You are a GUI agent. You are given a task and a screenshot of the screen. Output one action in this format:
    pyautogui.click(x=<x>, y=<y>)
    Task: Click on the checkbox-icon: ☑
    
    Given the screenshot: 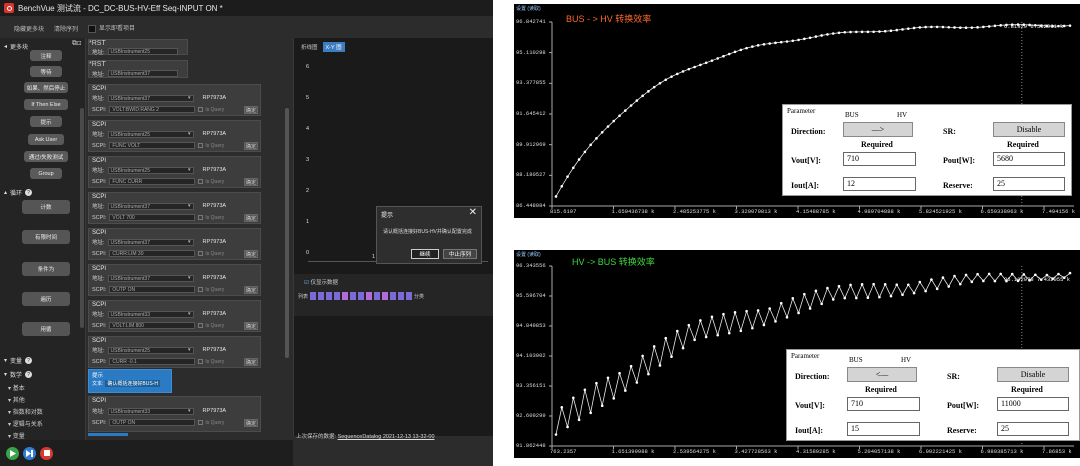 What is the action you would take?
    pyautogui.click(x=306, y=283)
    